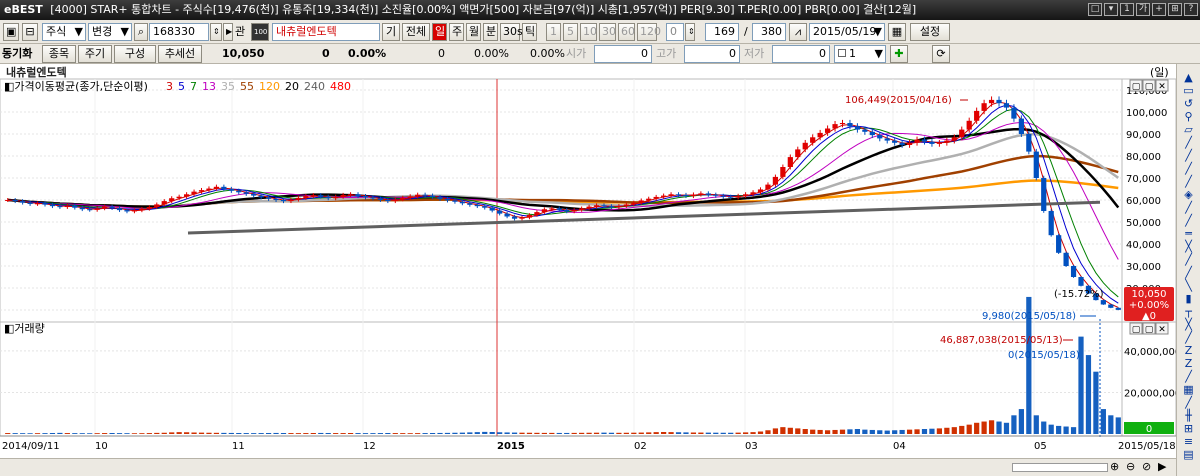 The image size is (1200, 476). I want to click on period-button-0: 일, so click(439, 32).